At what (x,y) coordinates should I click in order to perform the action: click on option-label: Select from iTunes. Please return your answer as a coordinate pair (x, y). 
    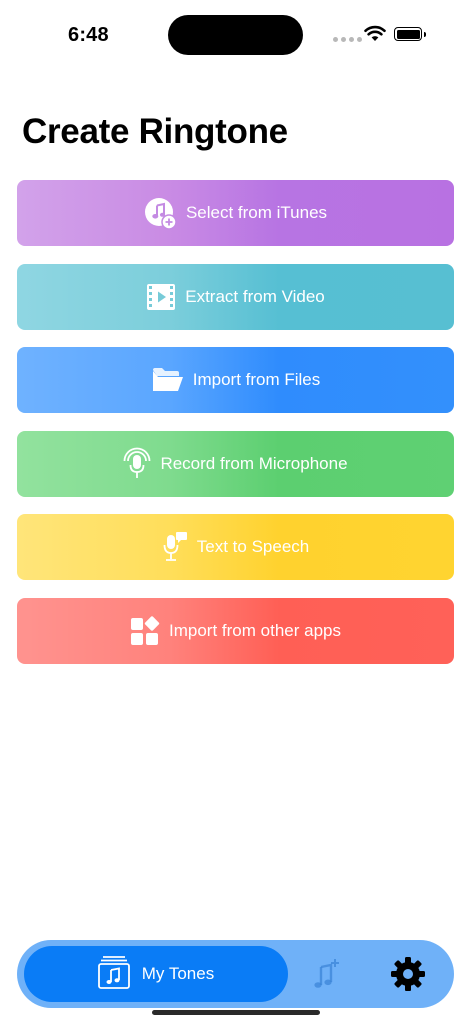
    Looking at the image, I should click on (256, 212).